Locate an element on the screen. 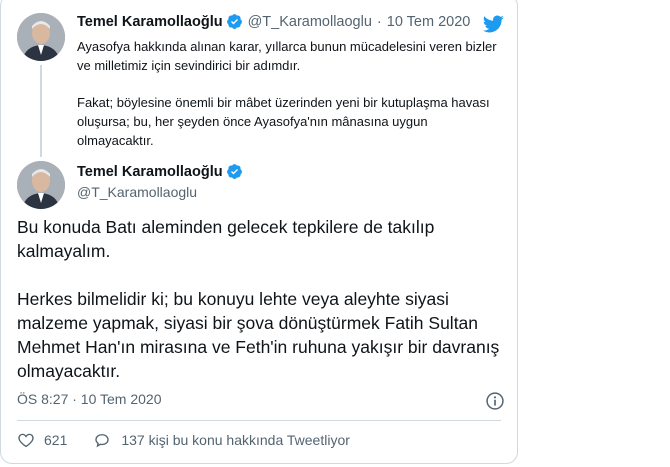 Image resolution: width=670 pixels, height=467 pixels. thread-connector-line is located at coordinates (41, 111).